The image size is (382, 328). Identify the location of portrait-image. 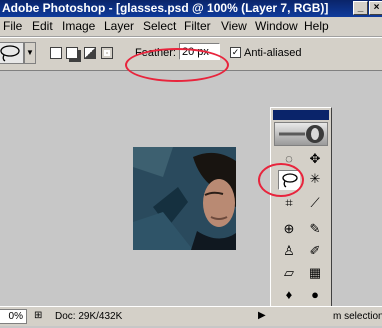
(184, 198).